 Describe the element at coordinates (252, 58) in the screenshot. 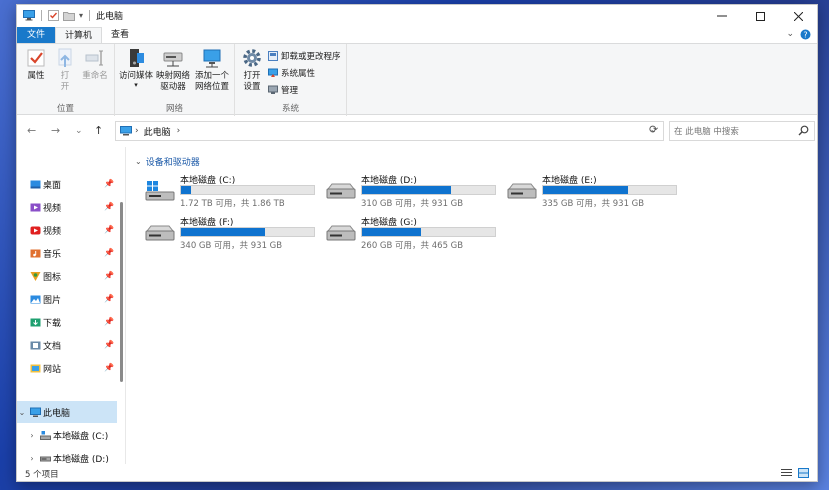

I see `gear-icon` at that location.